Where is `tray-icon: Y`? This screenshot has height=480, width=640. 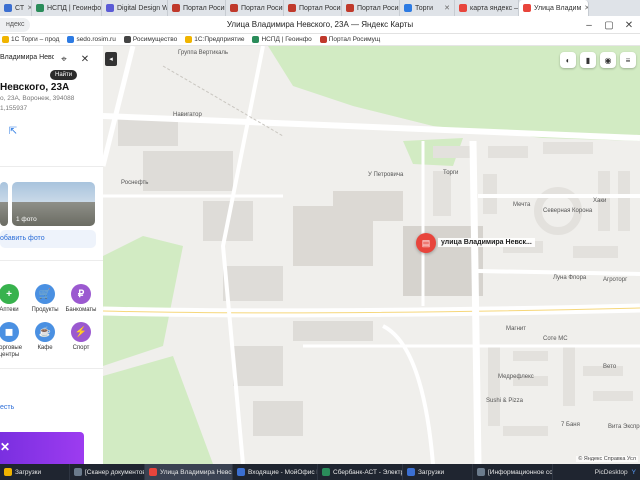 tray-icon: Y is located at coordinates (634, 472).